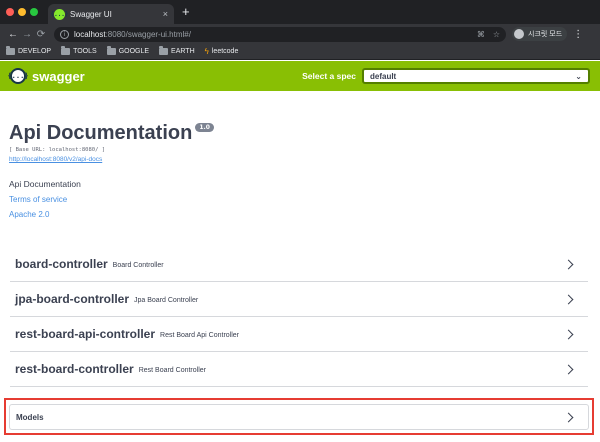 The width and height of the screenshot is (600, 442). What do you see at coordinates (183, 51) in the screenshot?
I see `bookmark-label: EARTH` at bounding box center [183, 51].